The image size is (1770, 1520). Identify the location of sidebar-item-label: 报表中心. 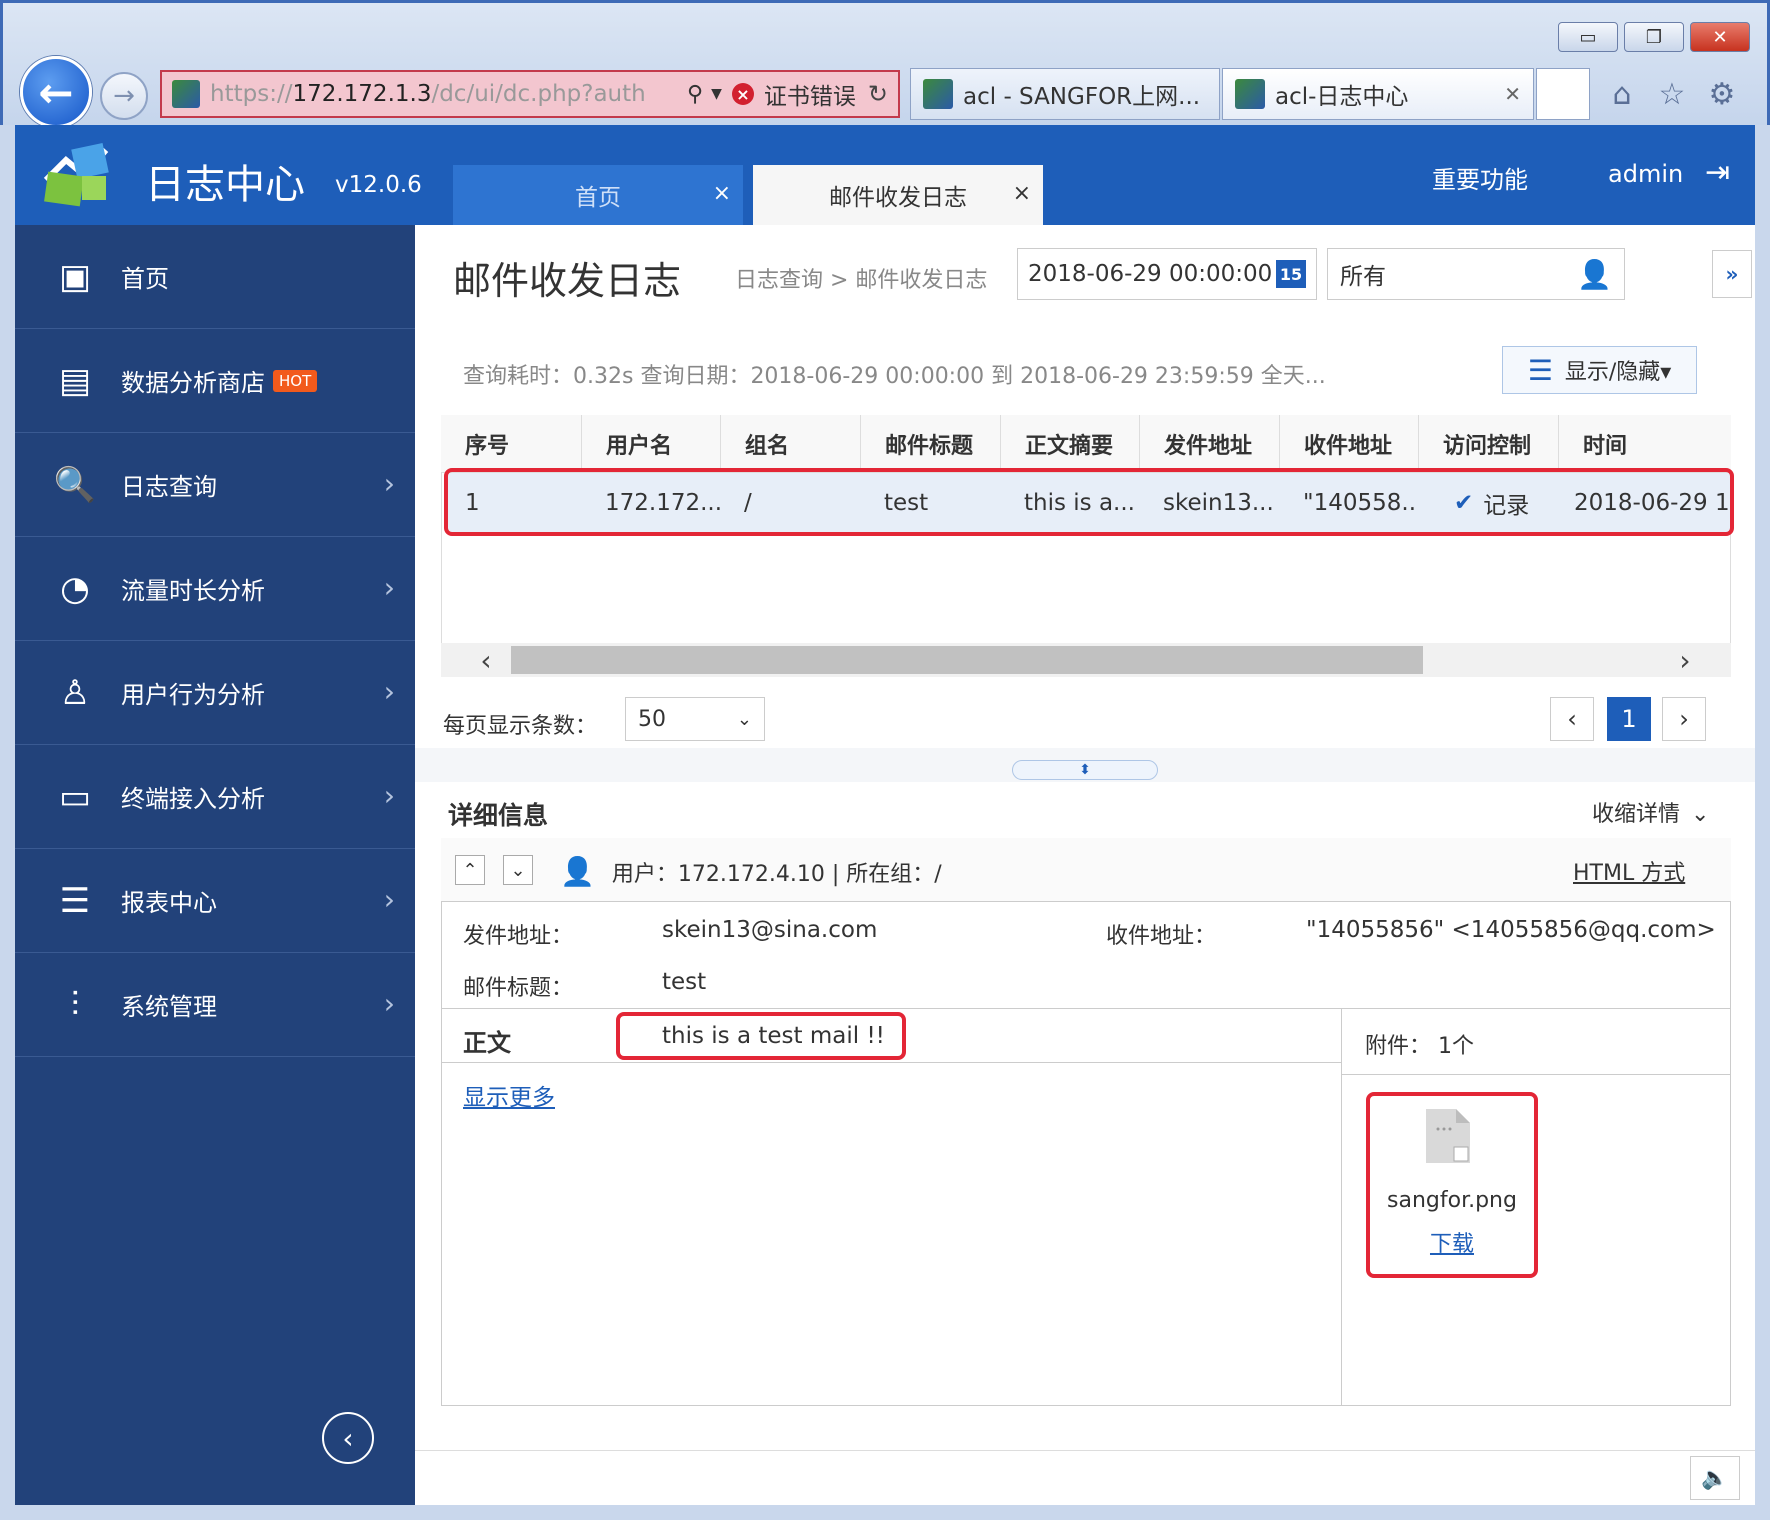
(169, 903).